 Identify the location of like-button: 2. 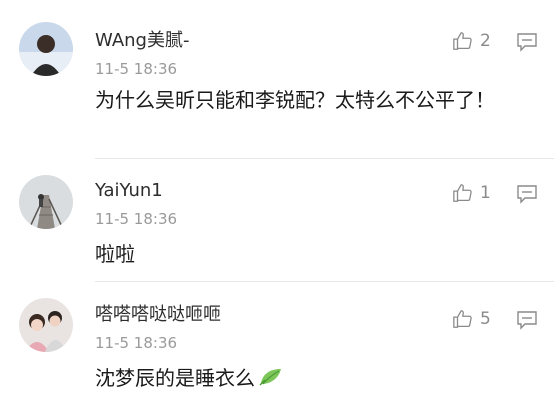
(471, 41).